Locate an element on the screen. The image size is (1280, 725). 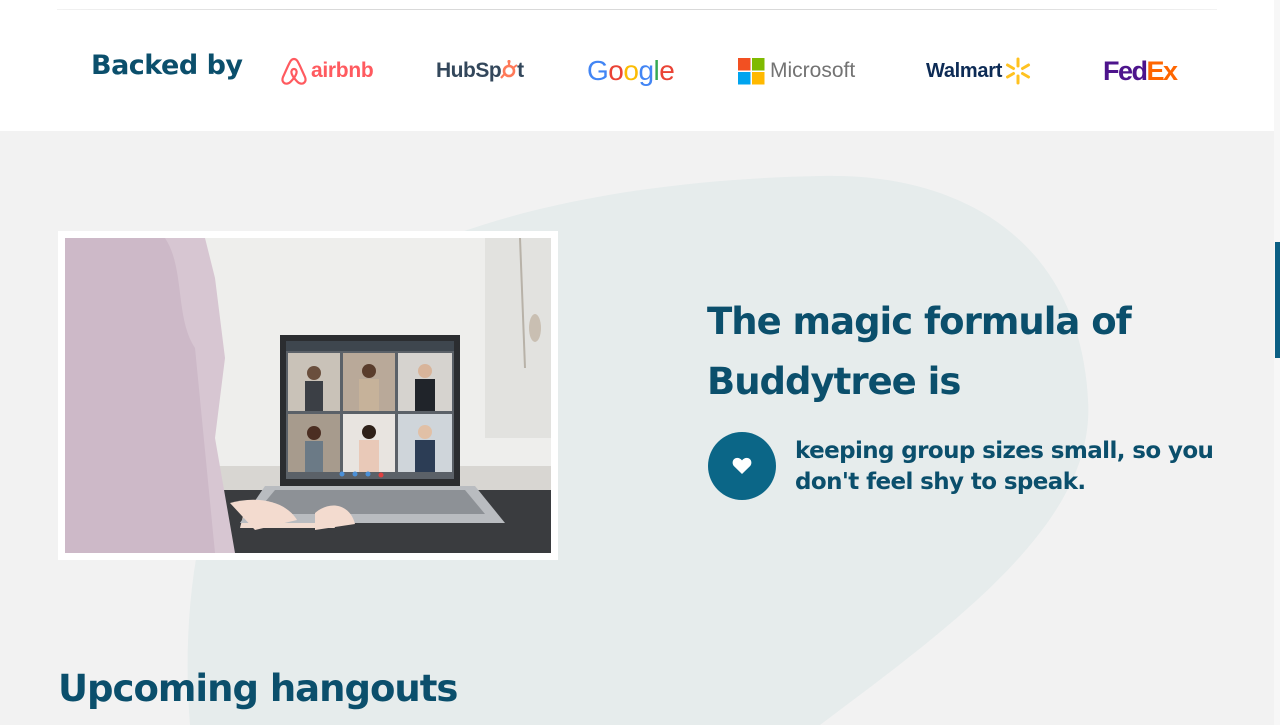
heart-icon is located at coordinates (742, 465).